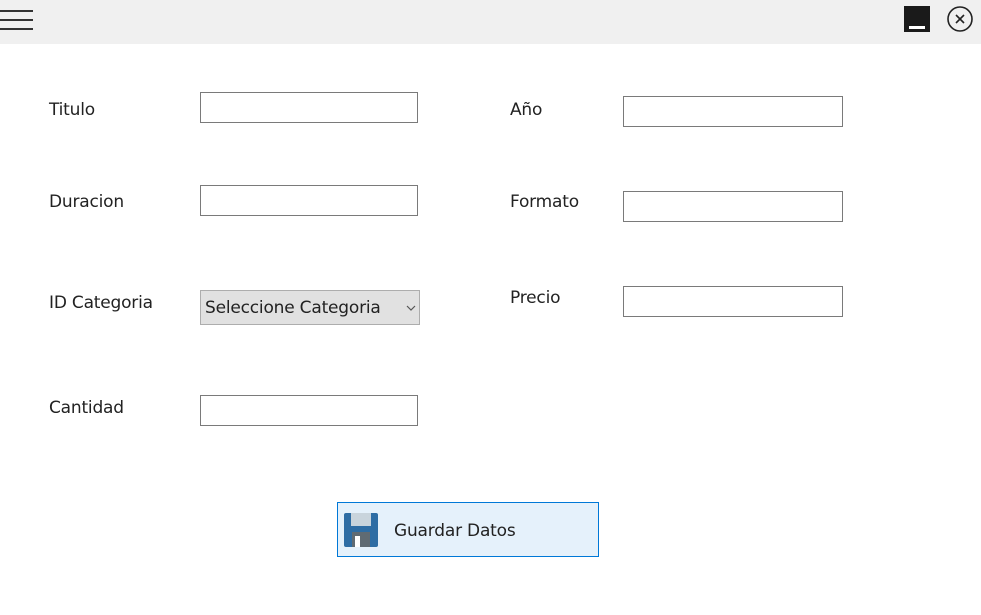 The width and height of the screenshot is (981, 615). I want to click on floppy-disk-icon, so click(361, 530).